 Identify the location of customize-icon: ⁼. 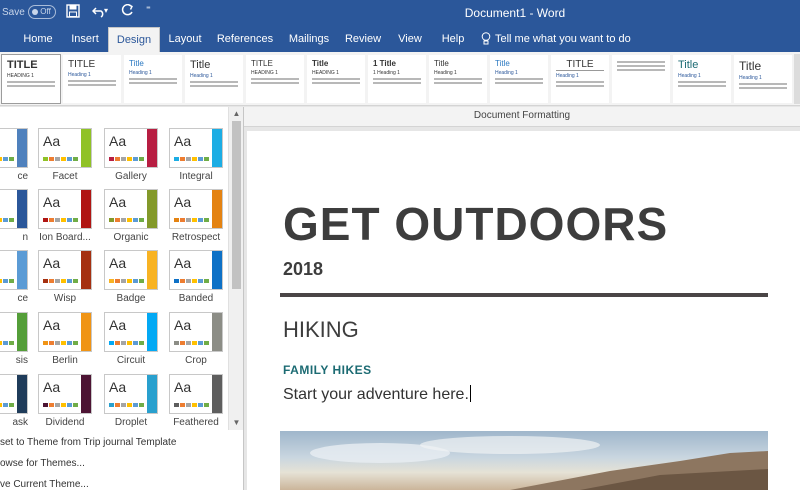
(148, 9).